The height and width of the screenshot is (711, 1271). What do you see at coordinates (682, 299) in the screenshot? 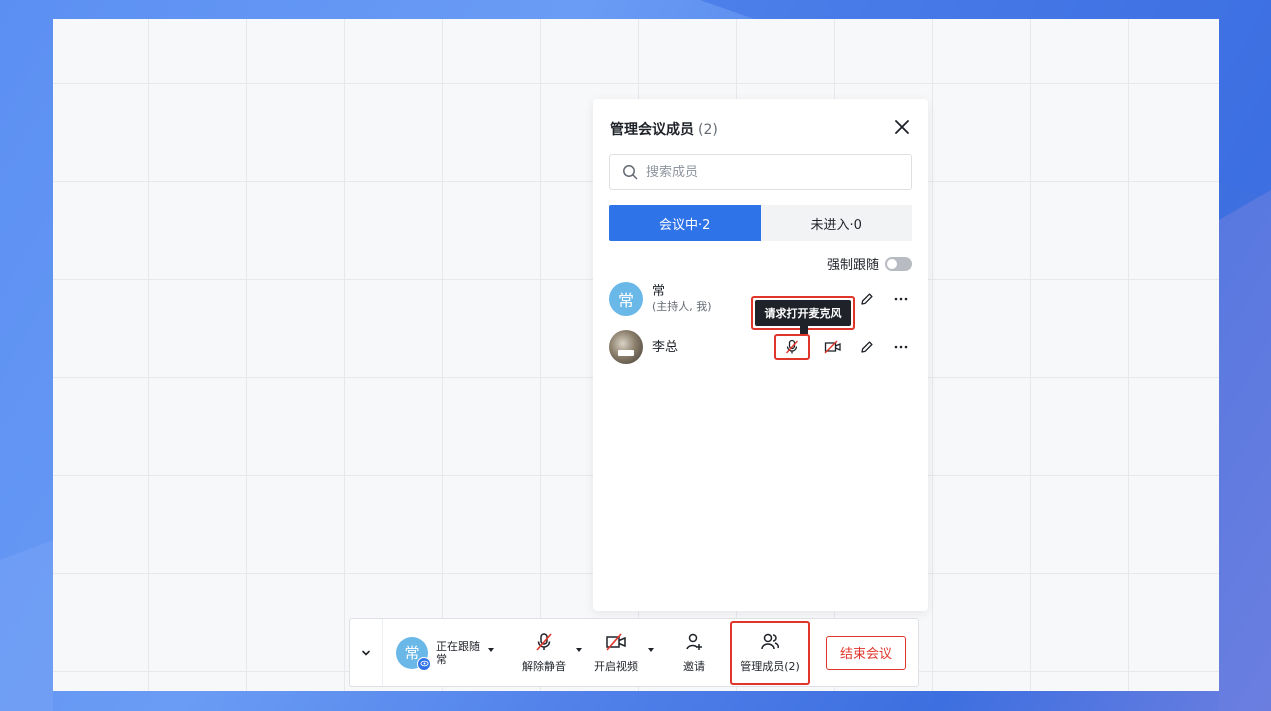
I see `member-info: 常 (主持人, 我)` at bounding box center [682, 299].